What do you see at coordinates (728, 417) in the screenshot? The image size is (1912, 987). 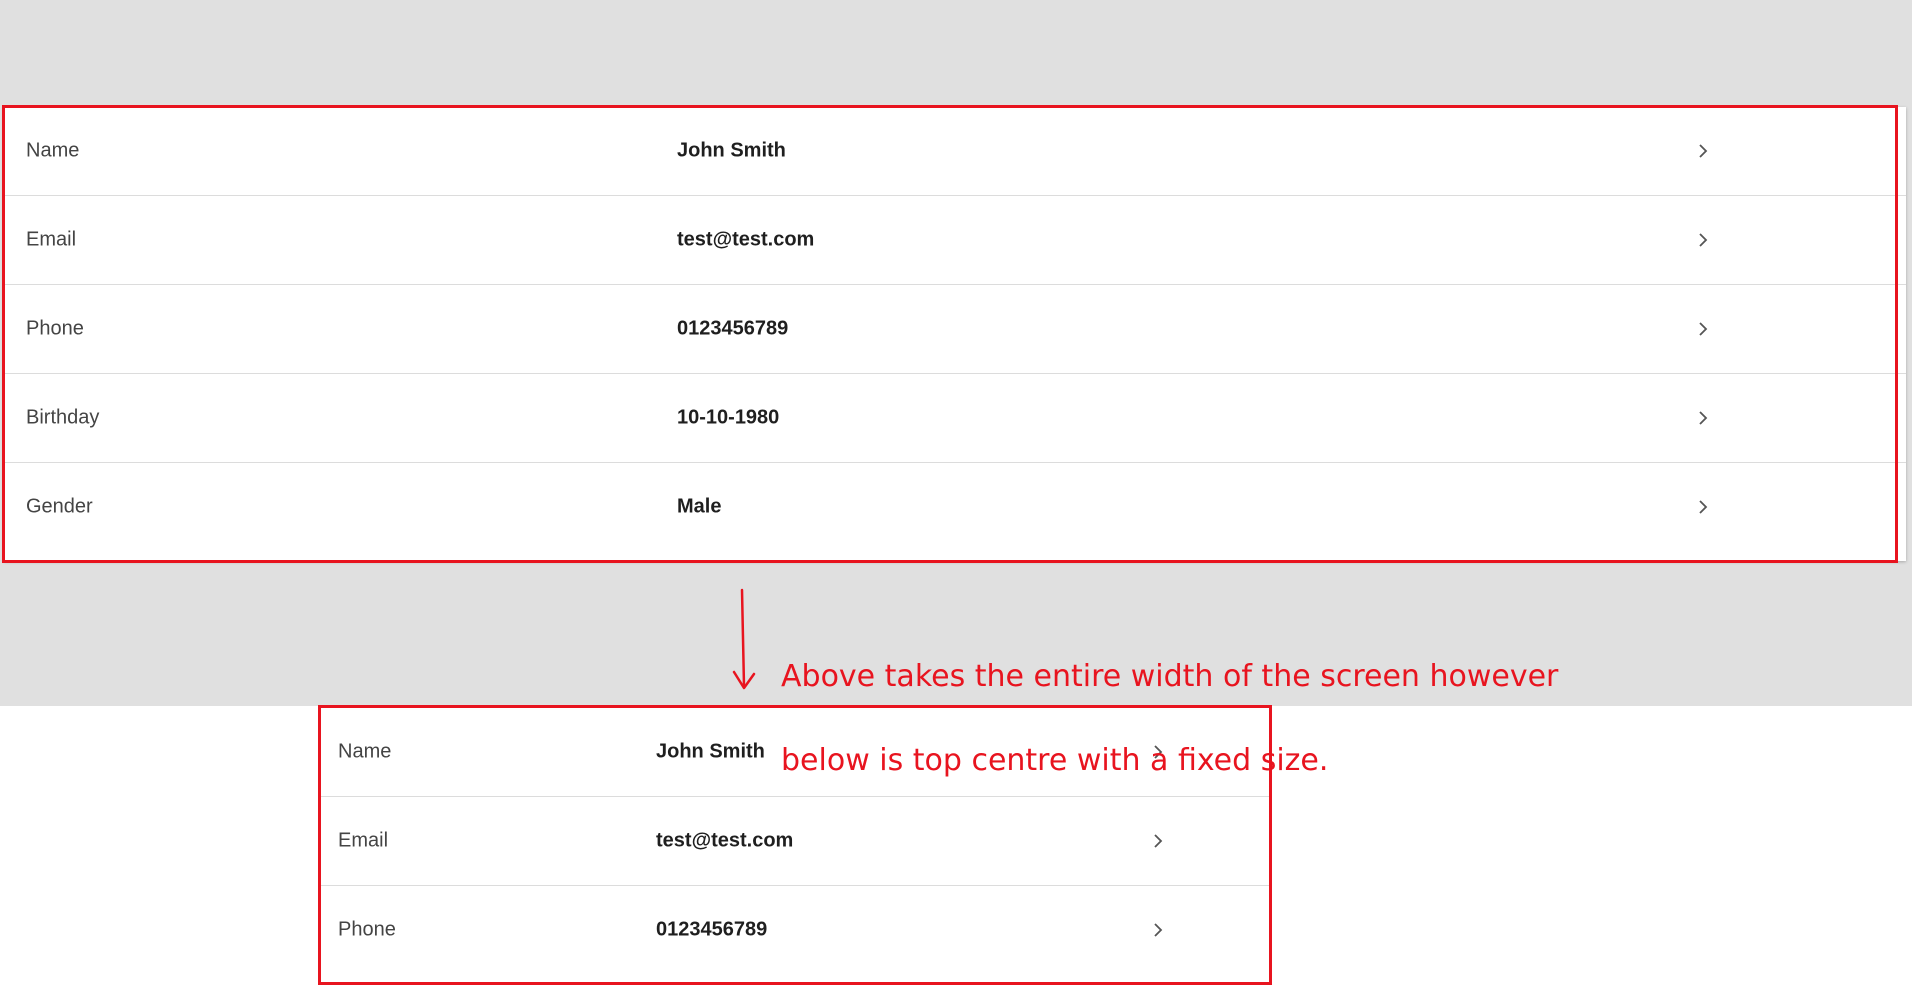 I see `row-value: 10-10-1980` at bounding box center [728, 417].